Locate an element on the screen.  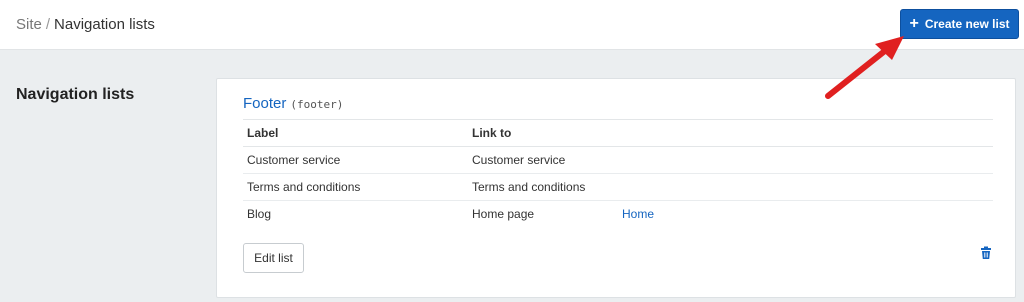
column-header-link-to: Link to is located at coordinates (543, 133).